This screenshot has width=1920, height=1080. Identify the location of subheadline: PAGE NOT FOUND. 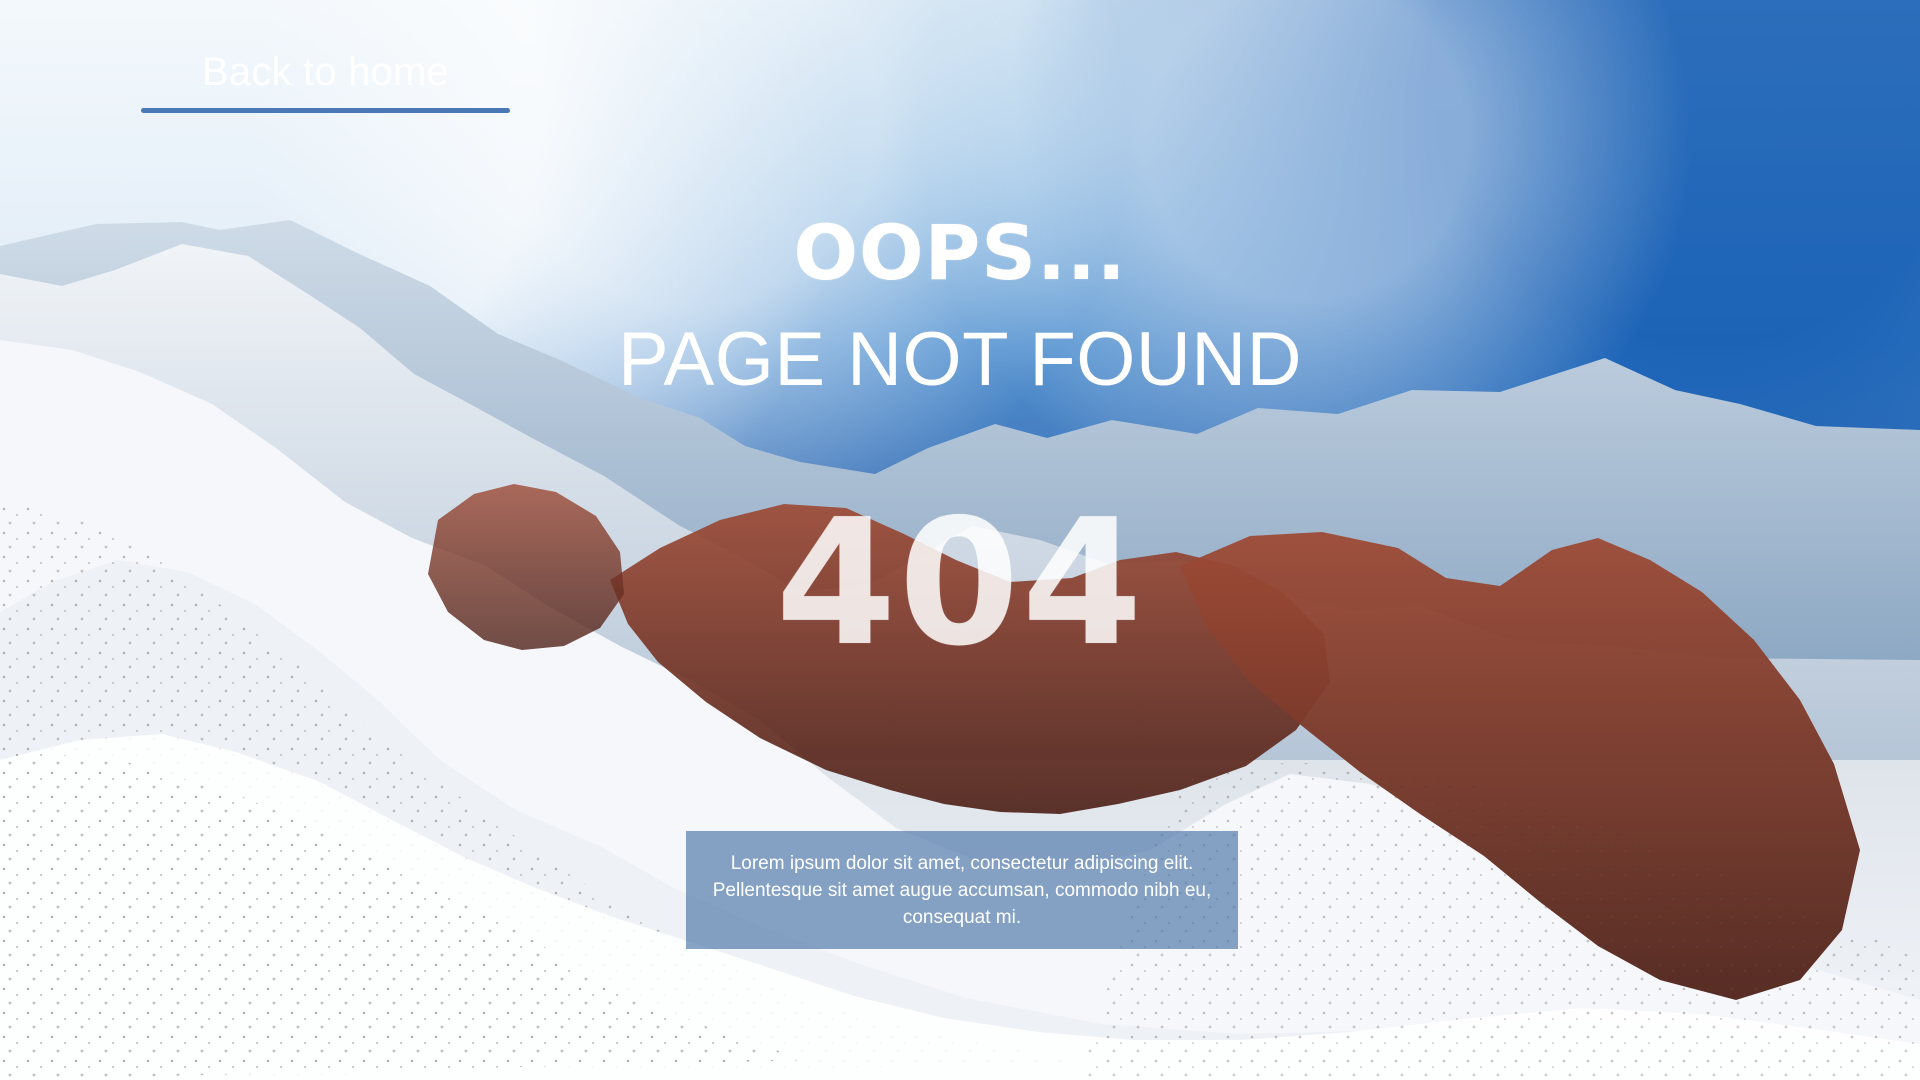
(960, 359).